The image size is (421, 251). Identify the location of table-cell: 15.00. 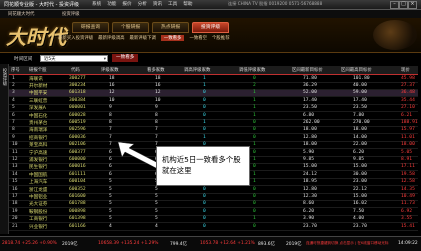
(310, 167).